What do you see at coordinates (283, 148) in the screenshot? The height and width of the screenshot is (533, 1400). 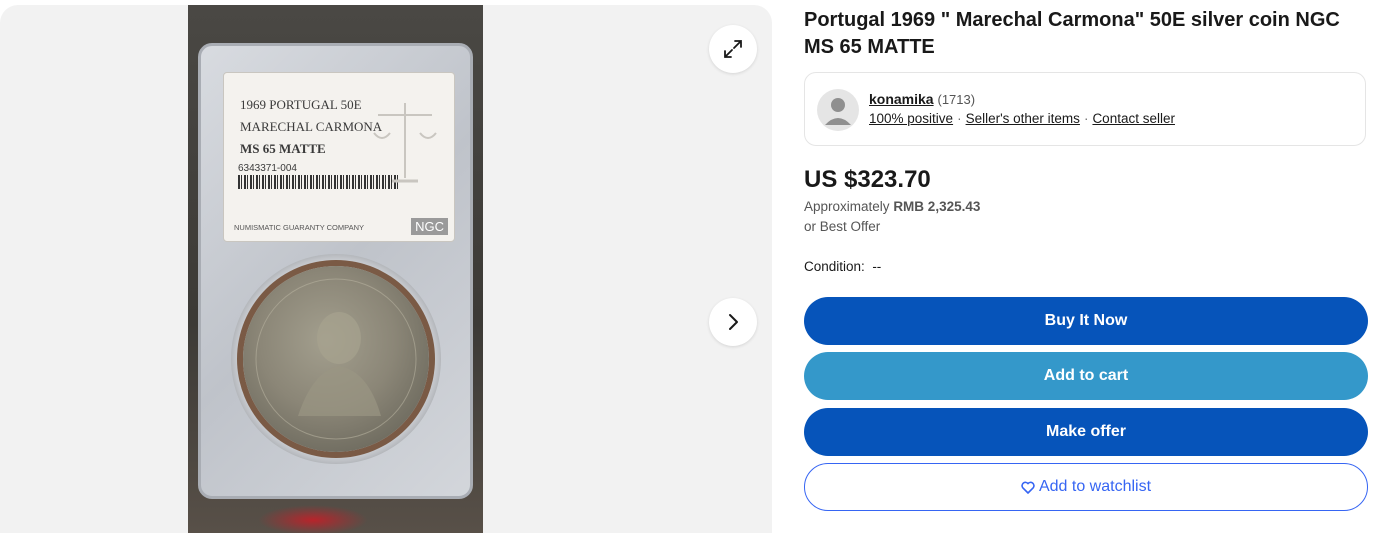 I see `slab-label-grade: MS 65 MATTE` at bounding box center [283, 148].